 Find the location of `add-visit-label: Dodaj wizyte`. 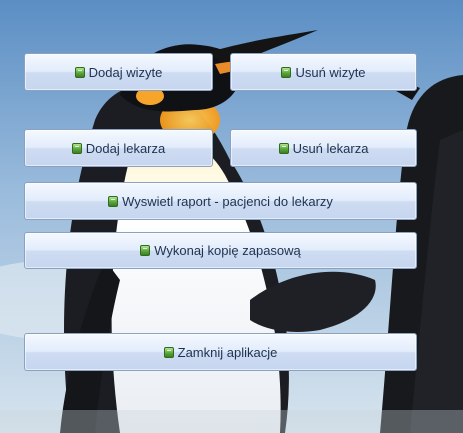

add-visit-label: Dodaj wizyte is located at coordinates (125, 72).